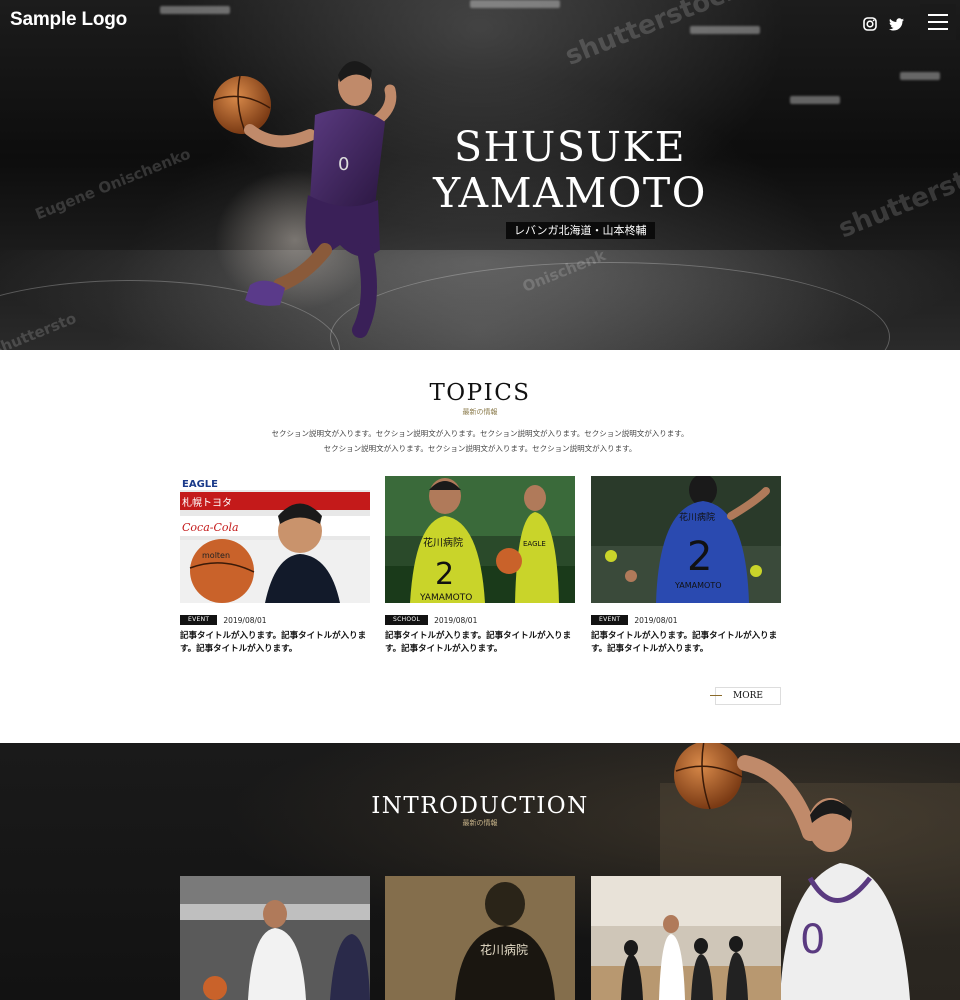 The width and height of the screenshot is (960, 1000). What do you see at coordinates (570, 193) in the screenshot?
I see `hero-title-line2: YAMAMOTO` at bounding box center [570, 193].